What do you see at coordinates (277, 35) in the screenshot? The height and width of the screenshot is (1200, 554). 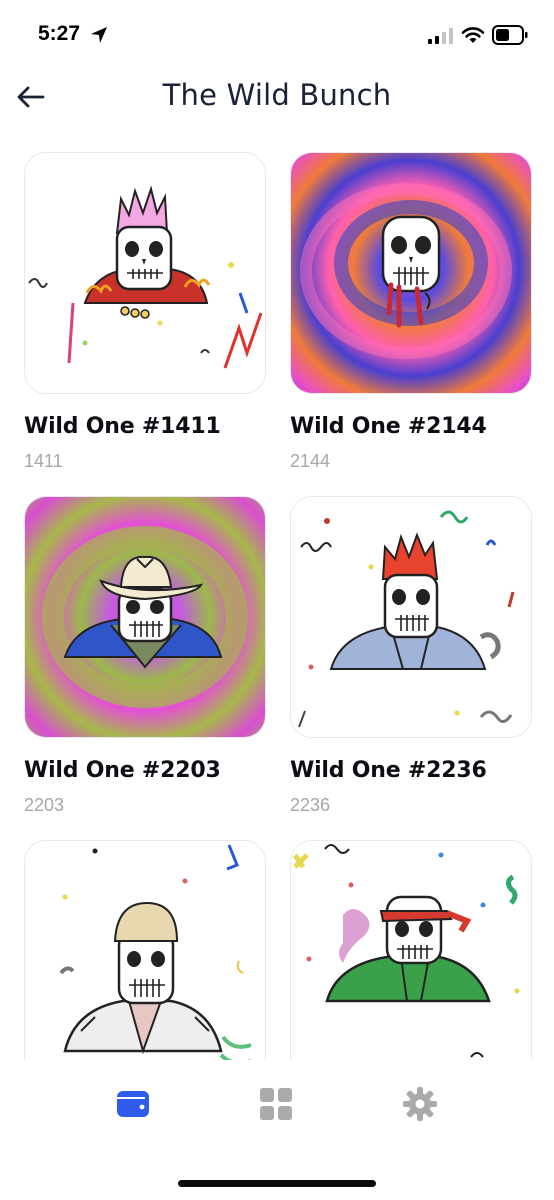 I see `status-bar: 5:27` at bounding box center [277, 35].